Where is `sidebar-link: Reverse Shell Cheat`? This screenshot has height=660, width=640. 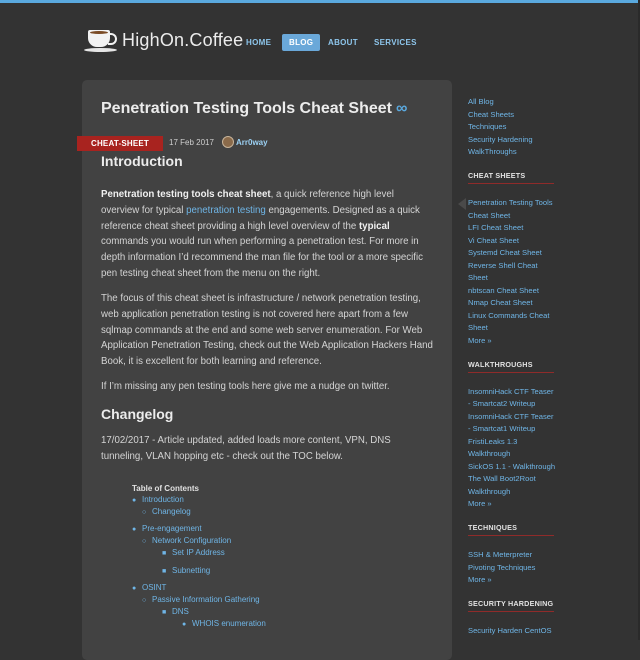
sidebar-link: Reverse Shell Cheat is located at coordinates (503, 265).